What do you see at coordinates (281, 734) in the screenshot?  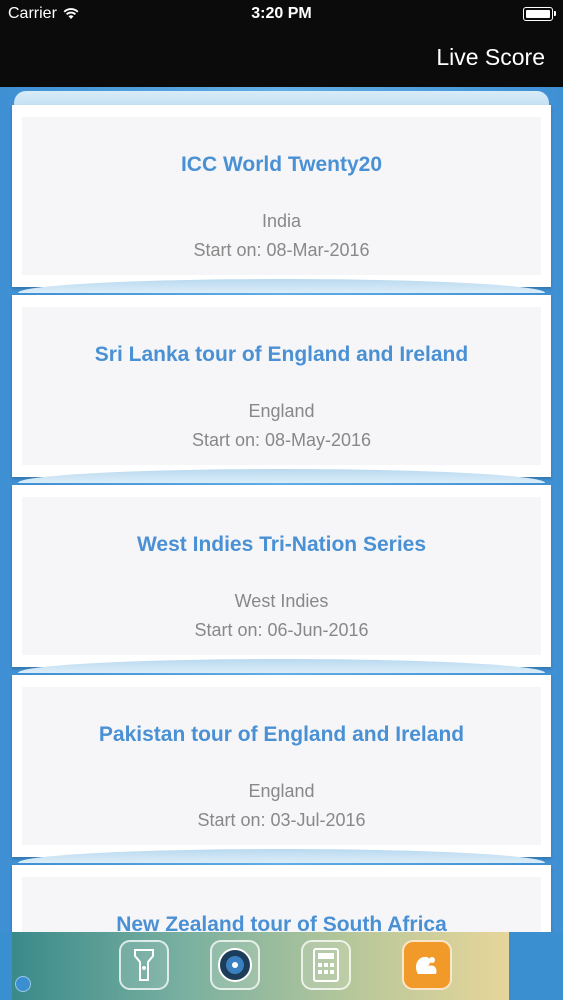 I see `series-title: Pakistan tour of England and Ireland` at bounding box center [281, 734].